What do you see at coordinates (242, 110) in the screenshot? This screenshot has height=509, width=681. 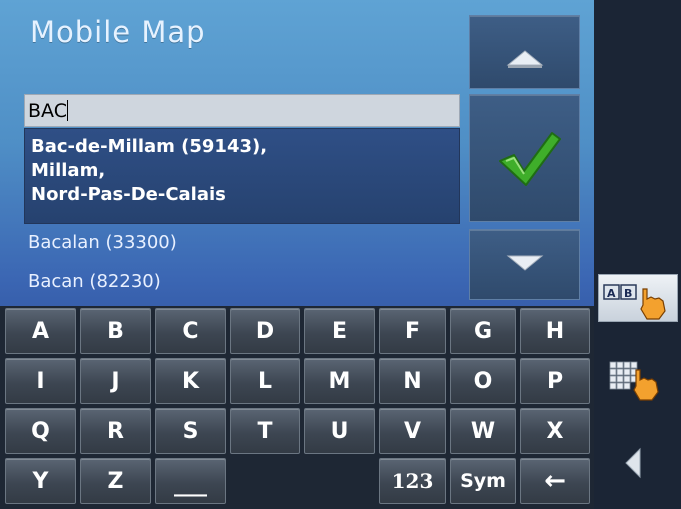 I see `search-input: BAC` at bounding box center [242, 110].